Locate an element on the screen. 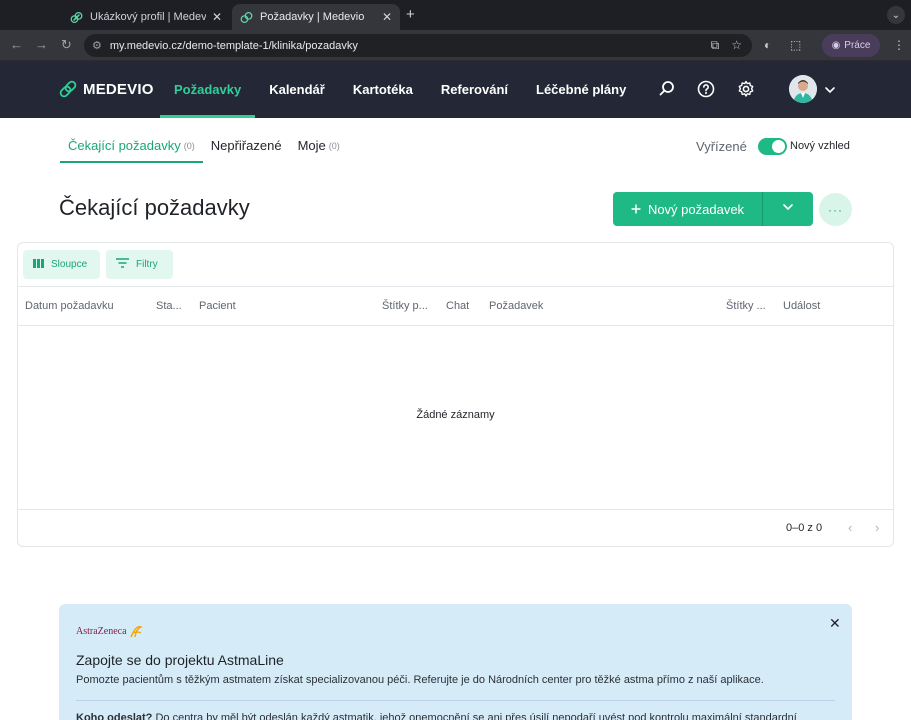 The image size is (911, 720). browser-tab-title: Požadavky | Medevio is located at coordinates (312, 17).